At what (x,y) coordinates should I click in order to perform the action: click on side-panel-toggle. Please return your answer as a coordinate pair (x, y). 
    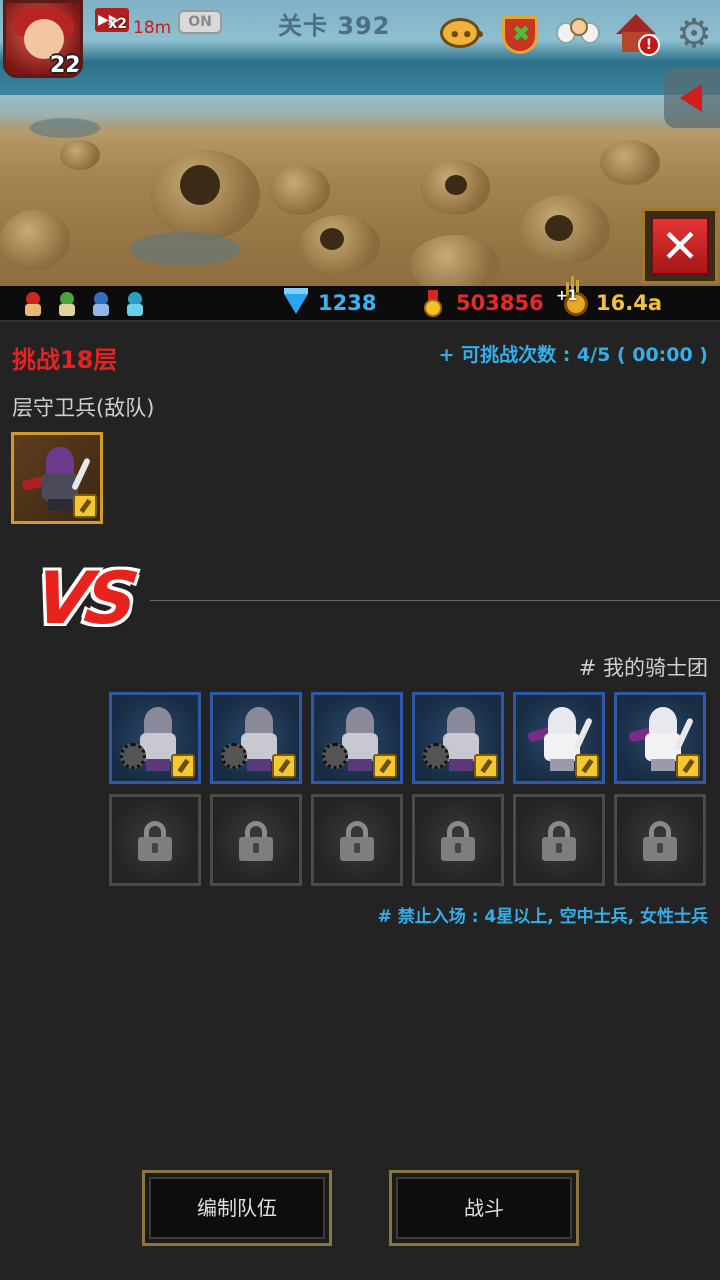
    Looking at the image, I should click on (692, 98).